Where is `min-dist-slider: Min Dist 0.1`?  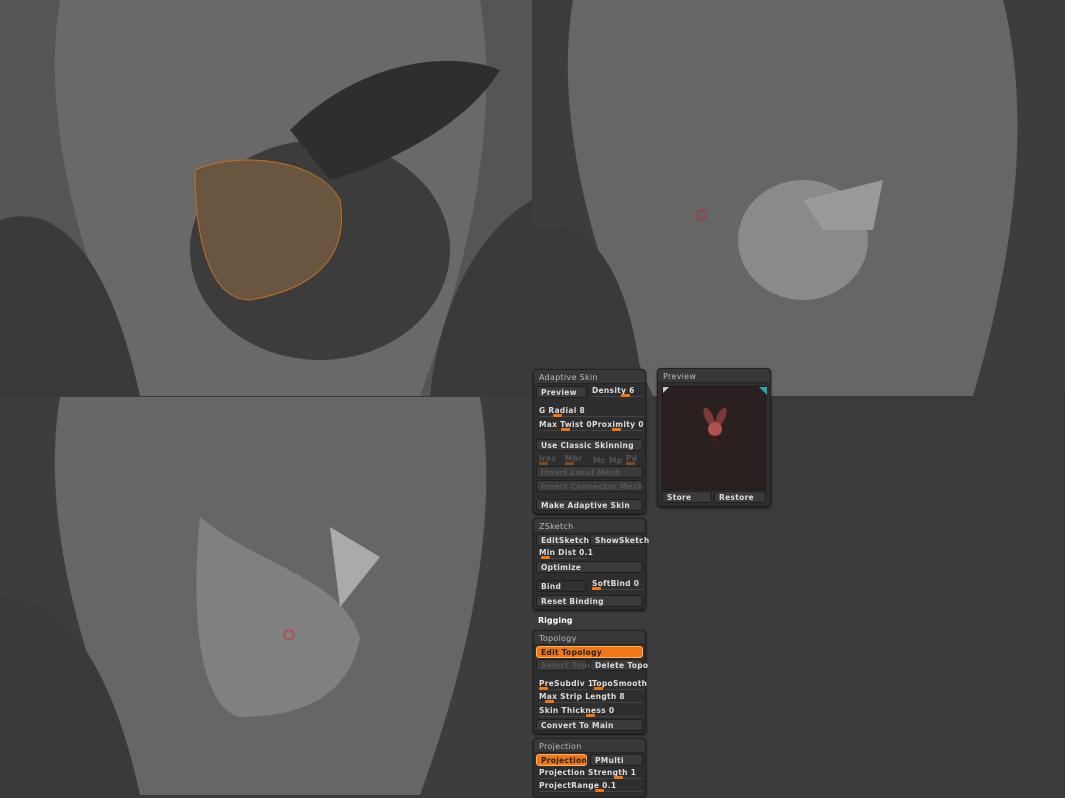
min-dist-slider: Min Dist 0.1 is located at coordinates (566, 554).